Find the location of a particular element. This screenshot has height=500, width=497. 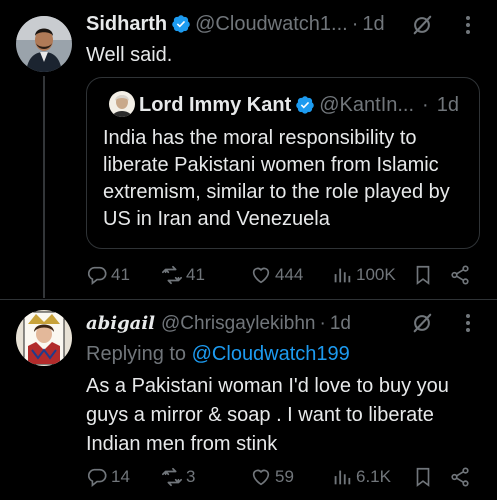

replying-to: Replying to @Cloudwatch199 is located at coordinates (281, 354).